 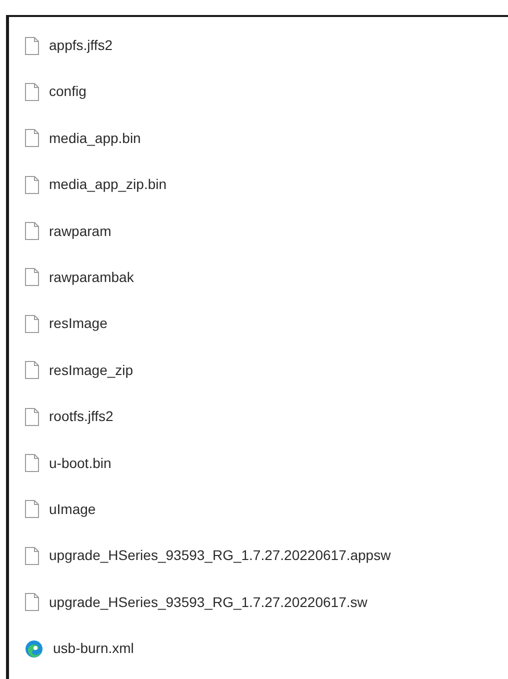 What do you see at coordinates (91, 370) in the screenshot?
I see `file-name: resImage_zip` at bounding box center [91, 370].